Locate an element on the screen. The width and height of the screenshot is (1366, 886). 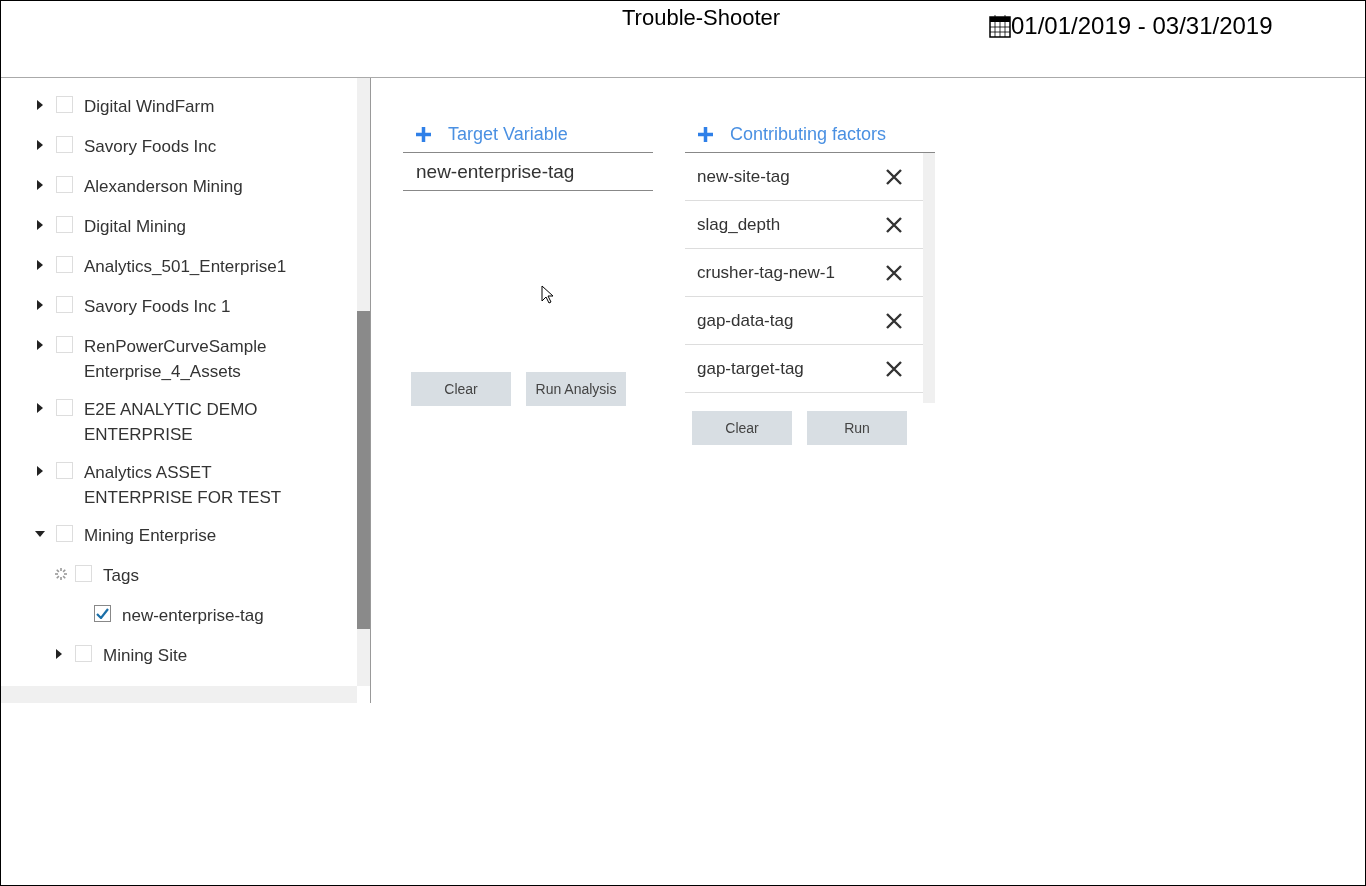
scrollbar-thumb is located at coordinates (363, 470).